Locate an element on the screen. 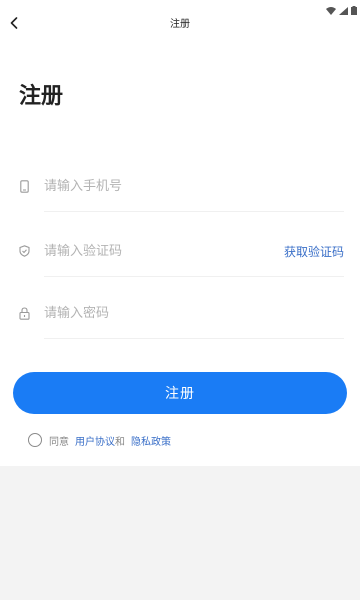 The image size is (360, 600). agreement-row: 同意 用户协议 和 隐私政策 is located at coordinates (99, 440).